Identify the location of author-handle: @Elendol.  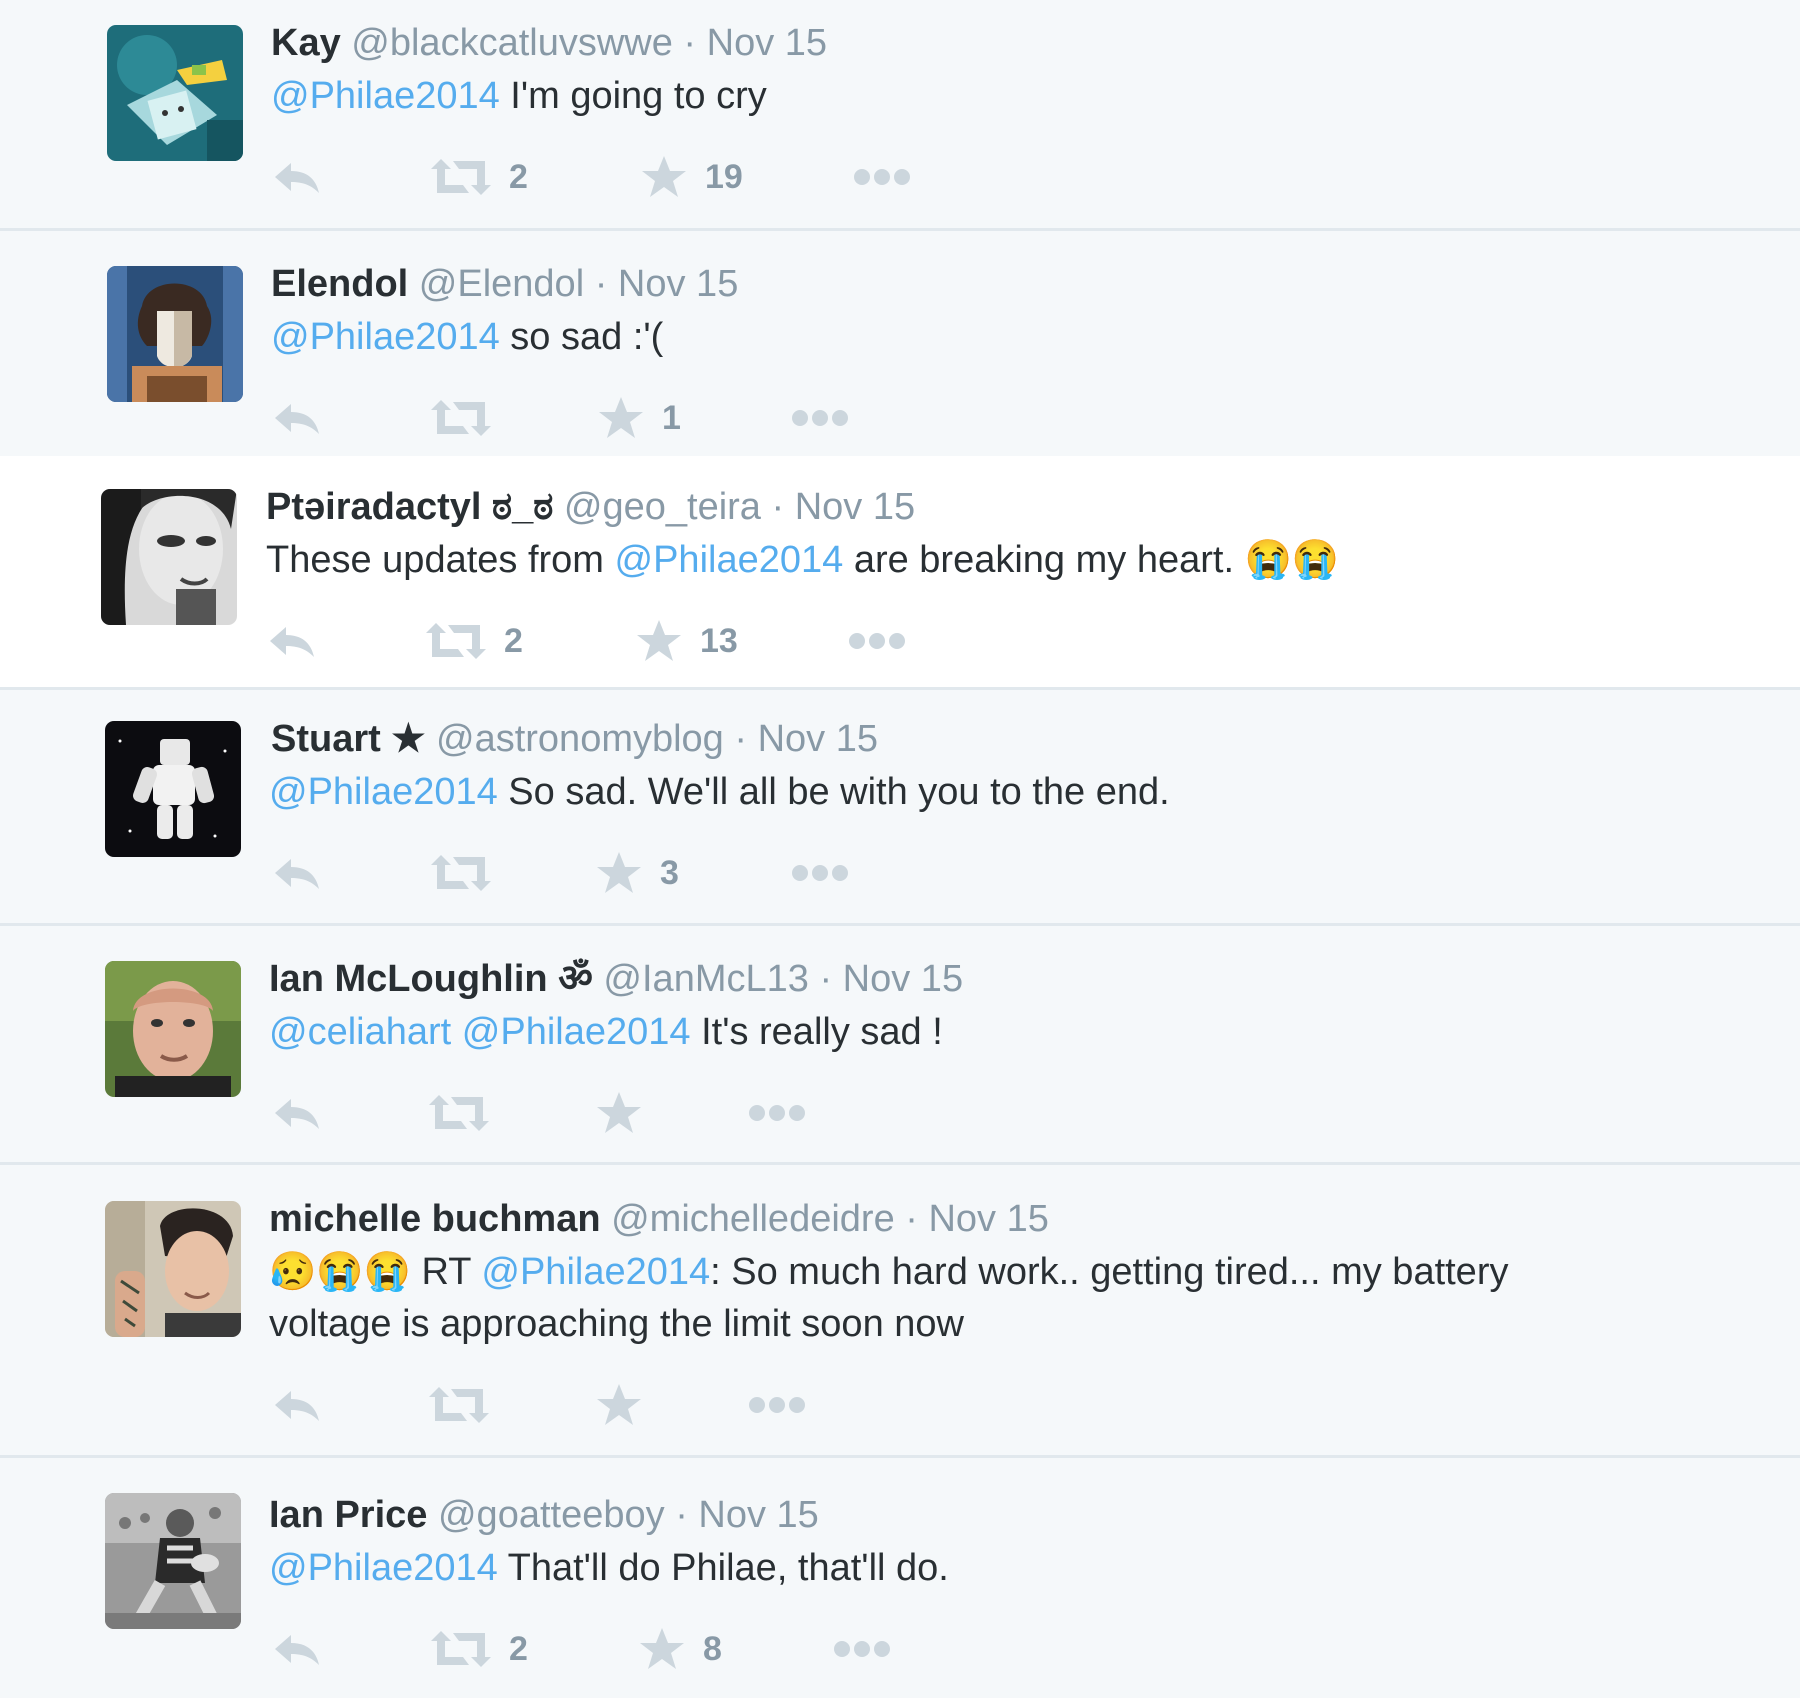
(501, 284).